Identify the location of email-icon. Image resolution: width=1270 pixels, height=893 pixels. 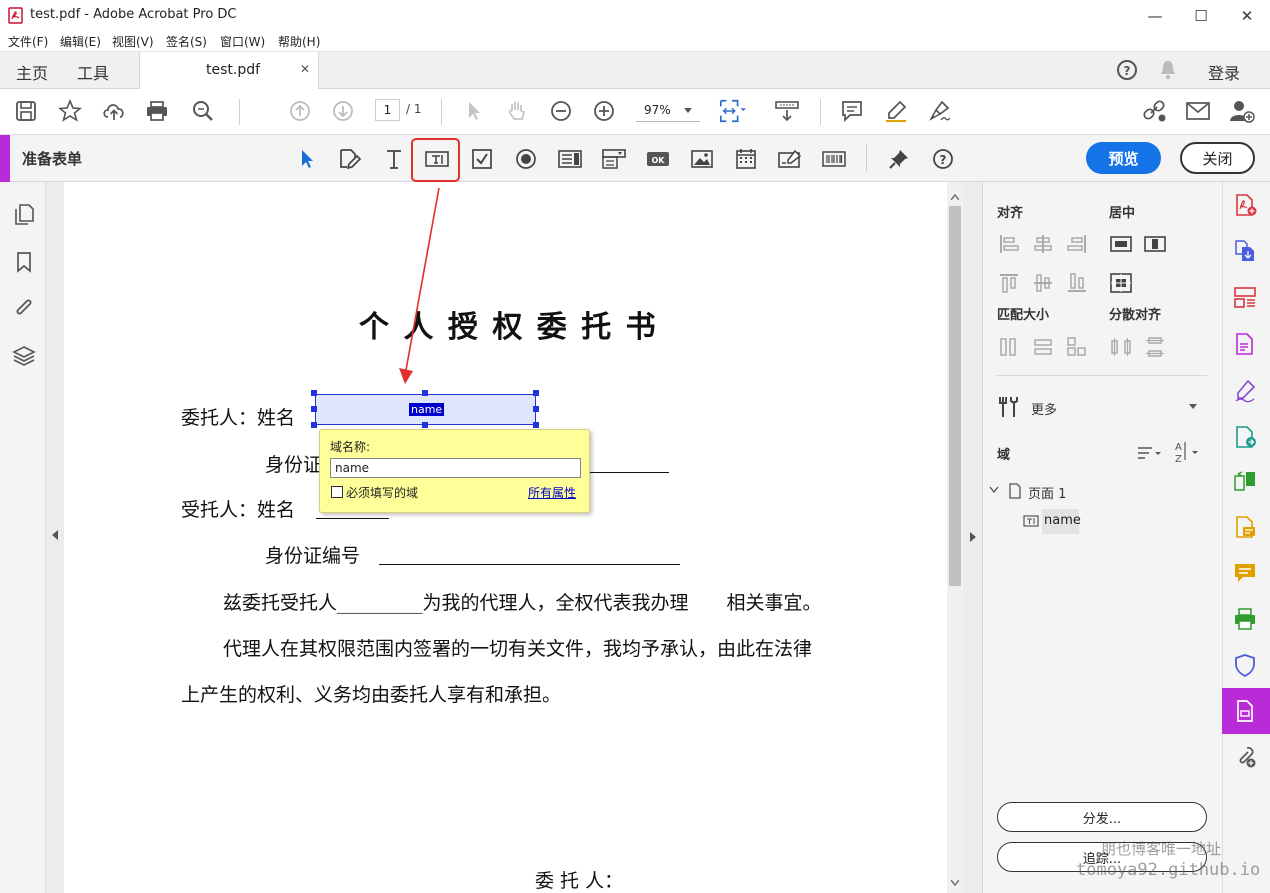
(1198, 111).